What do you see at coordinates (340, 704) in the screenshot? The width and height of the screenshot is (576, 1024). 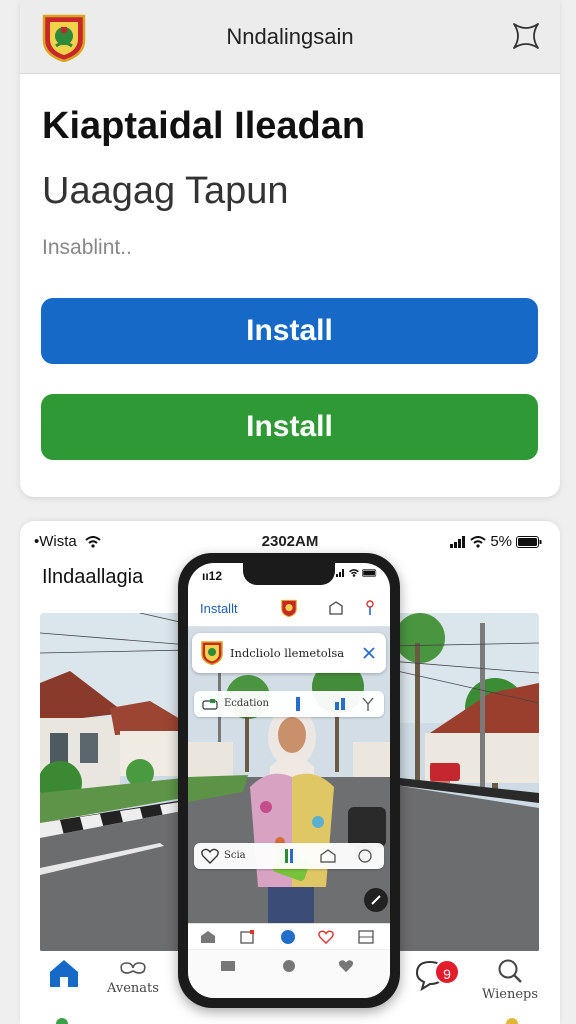 I see `chart-icon` at bounding box center [340, 704].